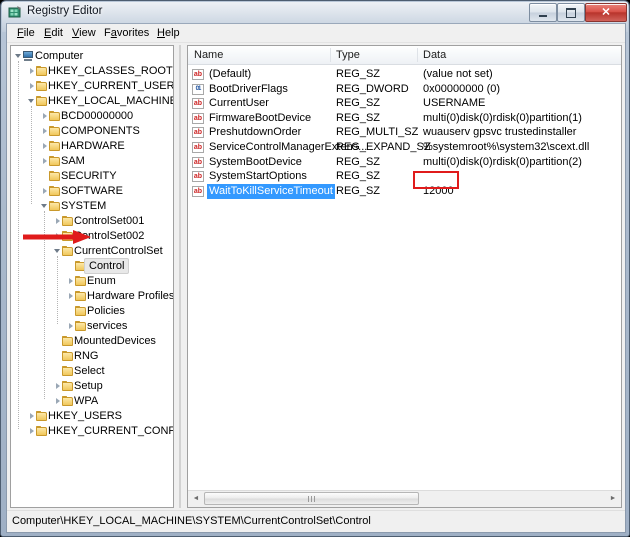  I want to click on table-row: 01 BootDriverFlags REG_DWORD 0x00000000 (0), so click(404, 89).